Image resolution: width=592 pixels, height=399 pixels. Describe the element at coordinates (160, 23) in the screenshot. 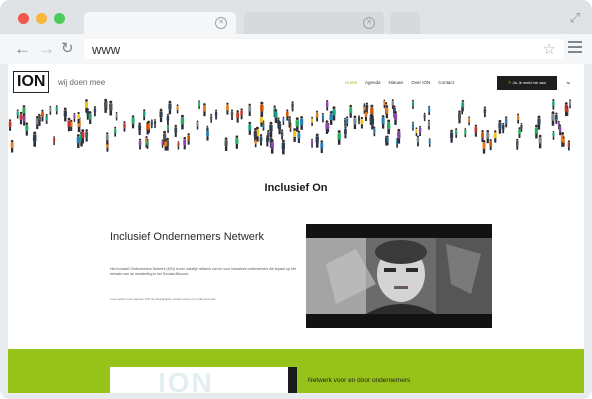

I see `browser-tab-active: ✕` at that location.